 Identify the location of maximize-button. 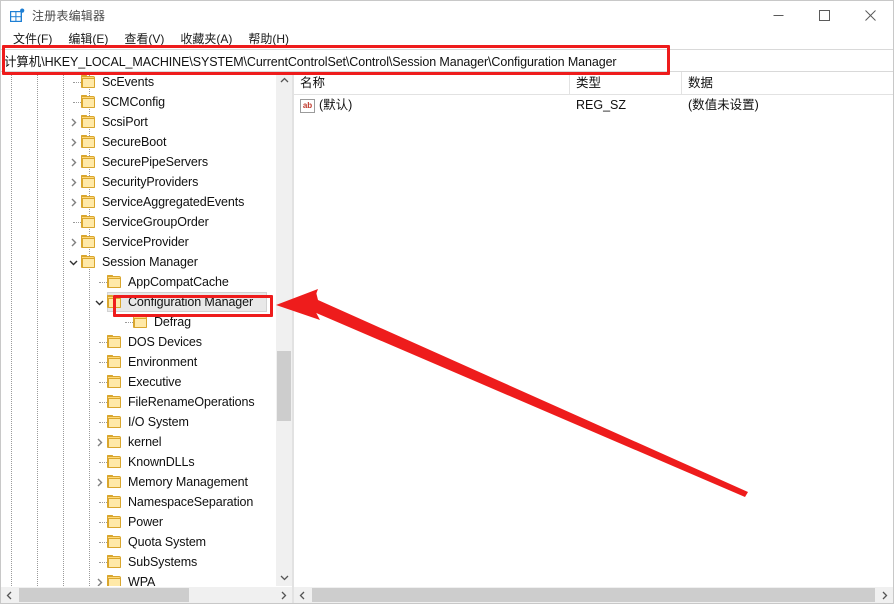
(824, 15).